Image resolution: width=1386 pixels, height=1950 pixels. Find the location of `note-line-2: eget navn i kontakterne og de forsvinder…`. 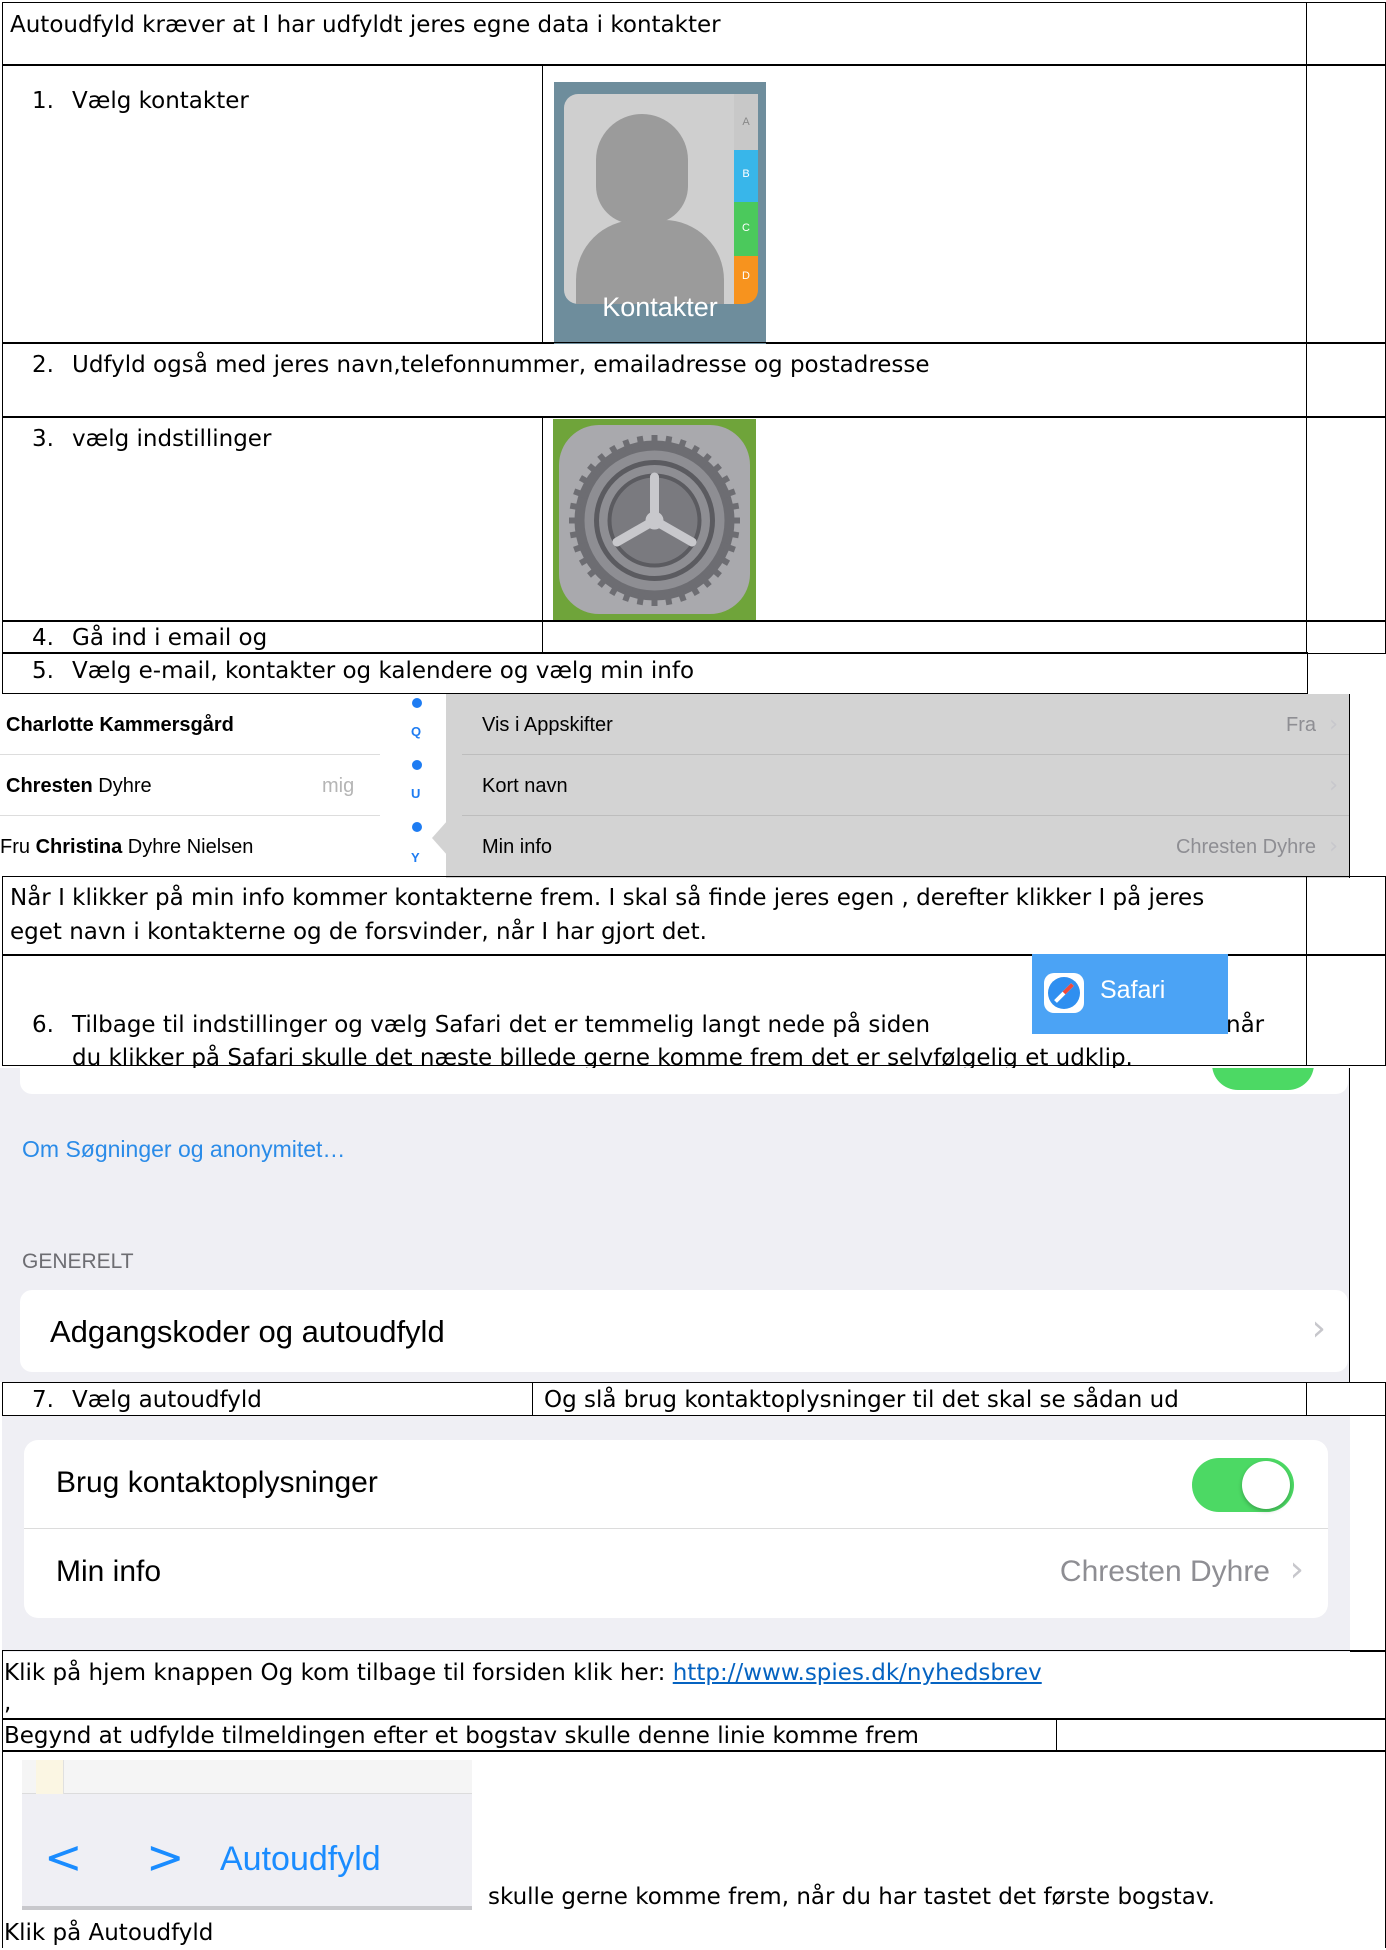

note-line-2: eget navn i kontakterne og de forsvinder… is located at coordinates (358, 932).